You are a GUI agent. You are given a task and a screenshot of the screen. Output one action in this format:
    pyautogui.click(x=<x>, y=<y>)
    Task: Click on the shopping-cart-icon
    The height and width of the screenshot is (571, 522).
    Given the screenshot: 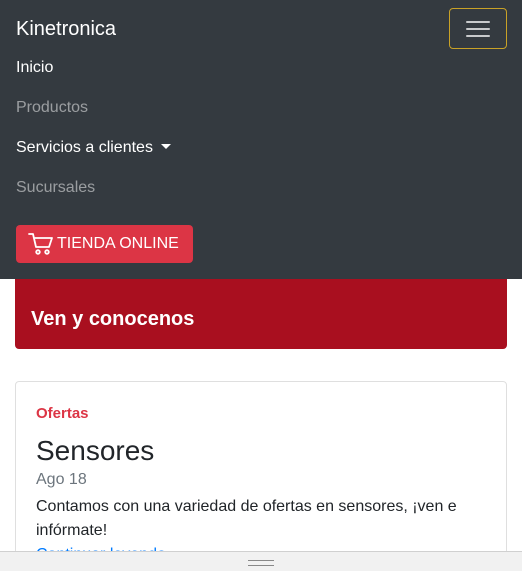 What is the action you would take?
    pyautogui.click(x=40, y=244)
    